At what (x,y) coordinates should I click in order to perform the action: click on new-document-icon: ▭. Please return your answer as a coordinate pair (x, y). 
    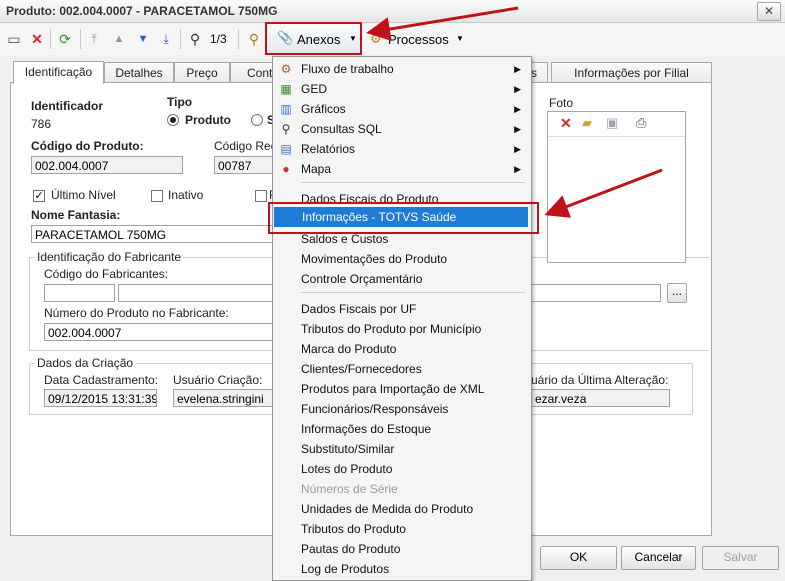
    Looking at the image, I should click on (14, 39).